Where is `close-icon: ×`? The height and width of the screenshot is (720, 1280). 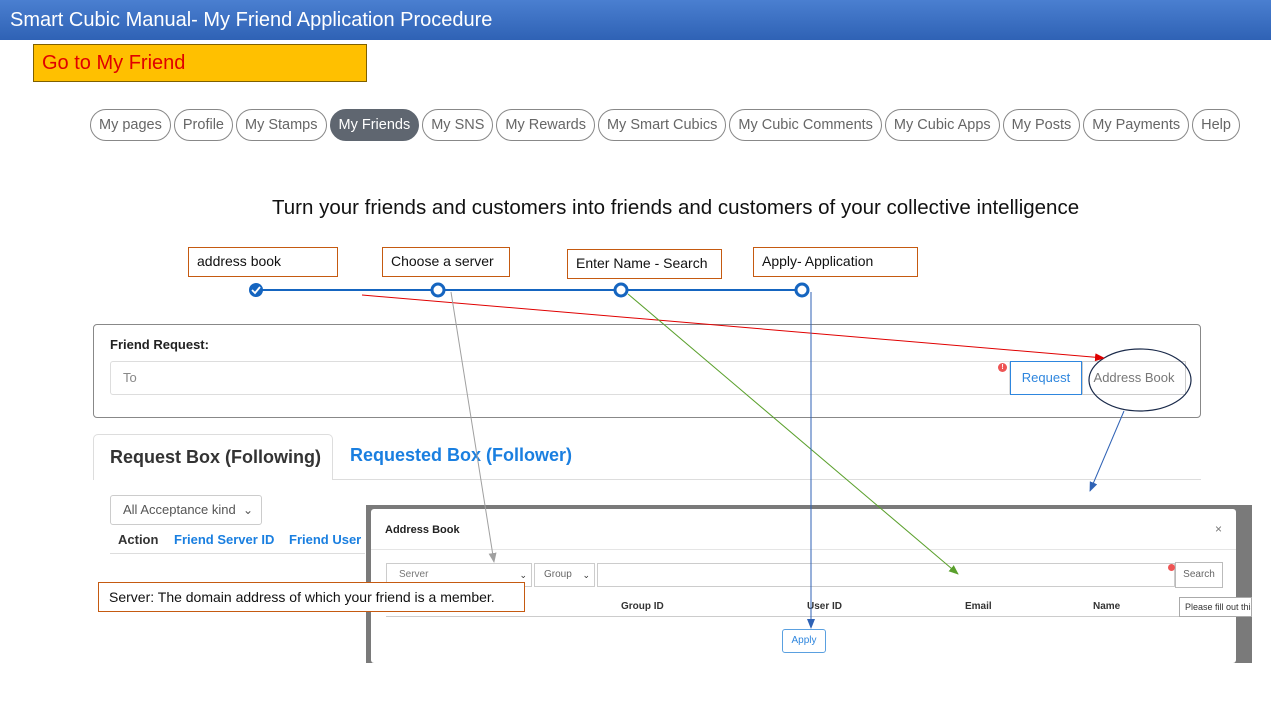 close-icon: × is located at coordinates (1218, 529).